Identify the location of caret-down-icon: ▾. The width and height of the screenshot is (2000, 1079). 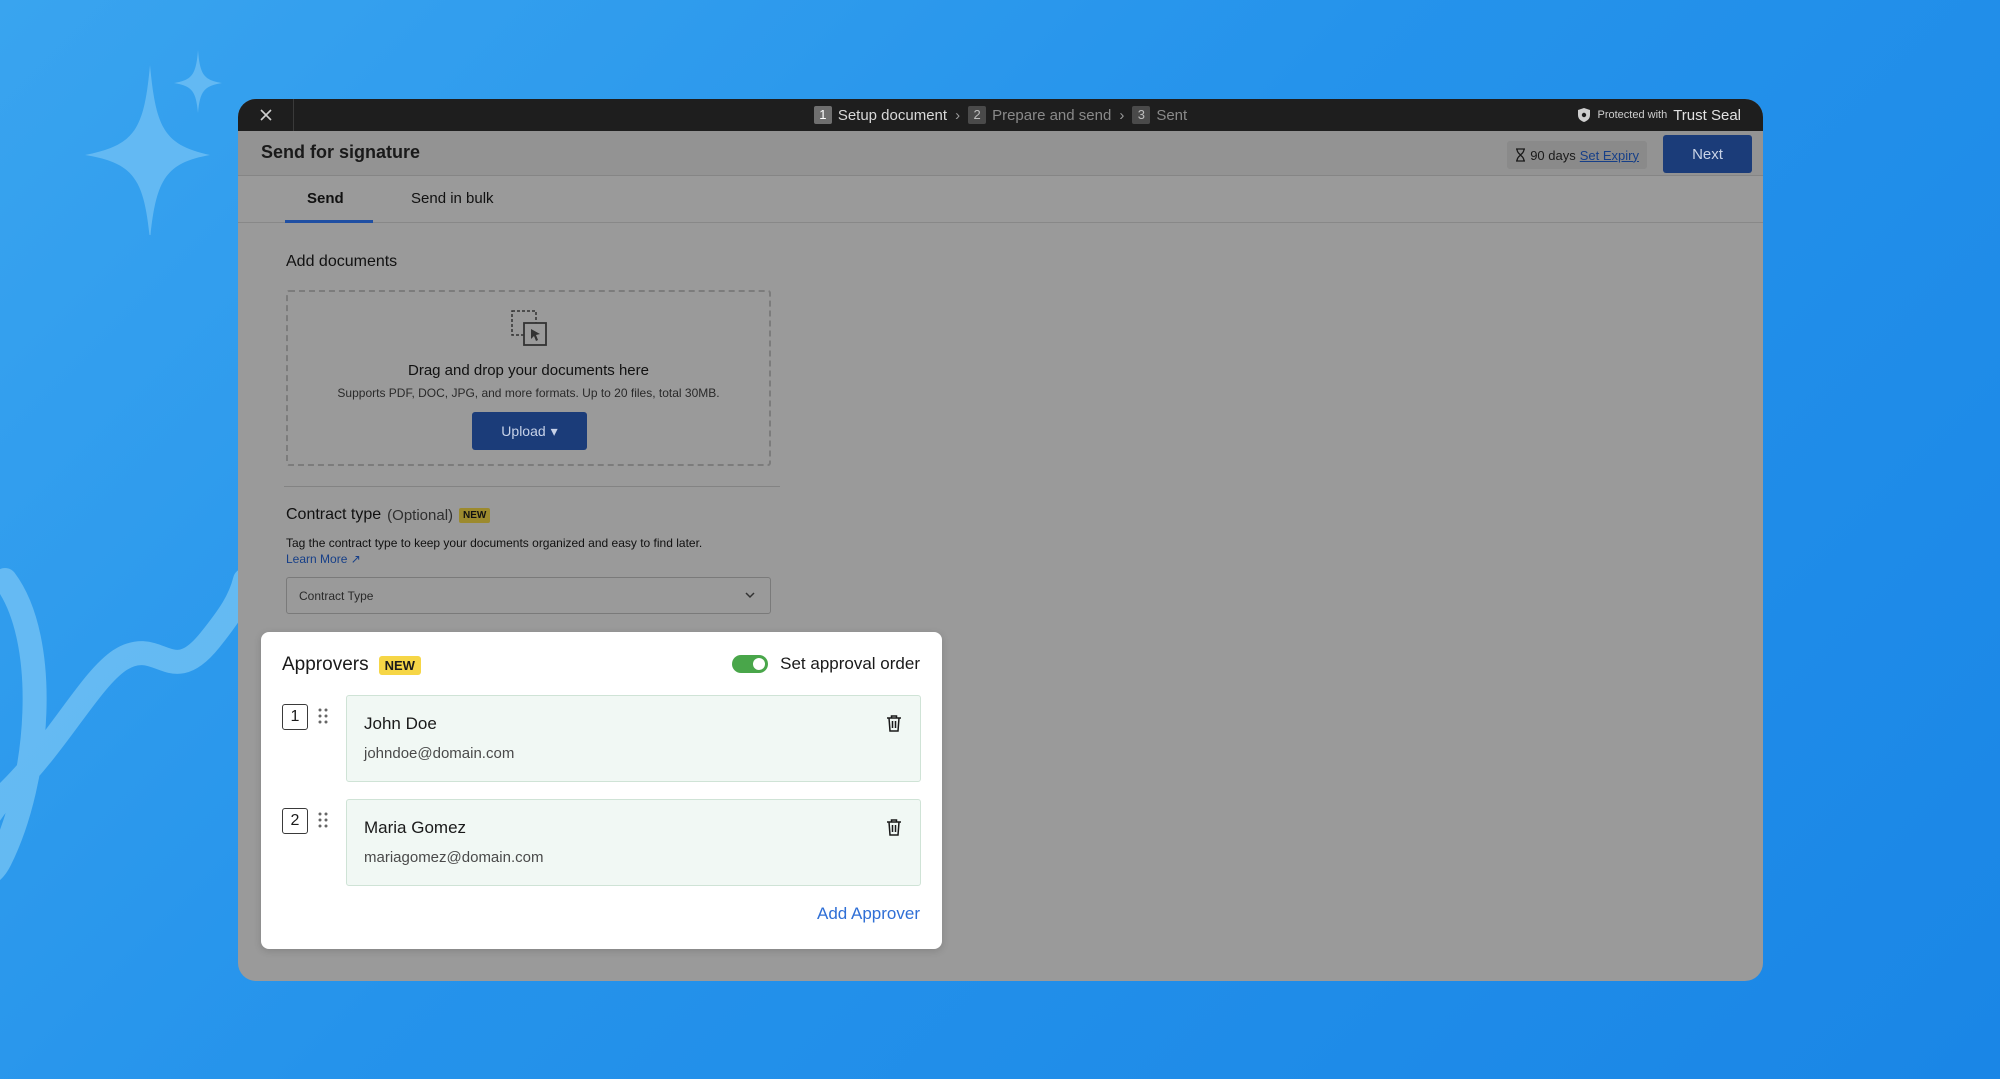
(554, 430).